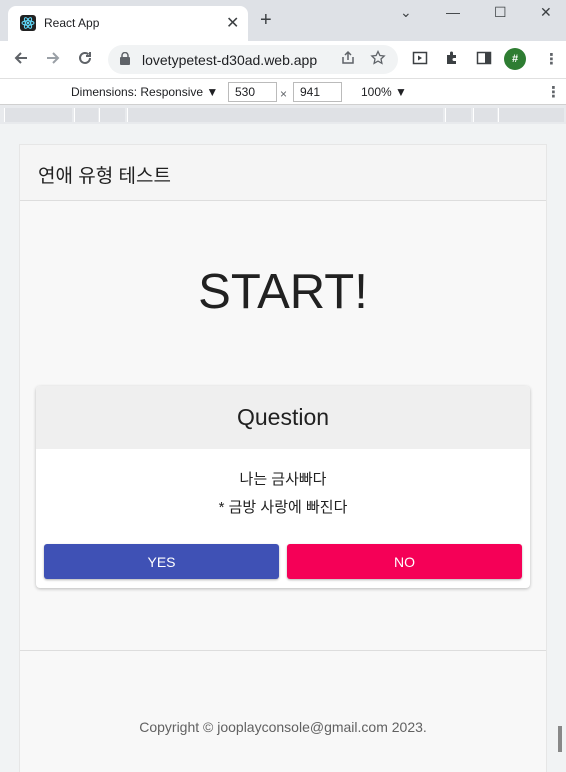 This screenshot has width=566, height=772. Describe the element at coordinates (453, 12) in the screenshot. I see `minimize-button: —` at that location.